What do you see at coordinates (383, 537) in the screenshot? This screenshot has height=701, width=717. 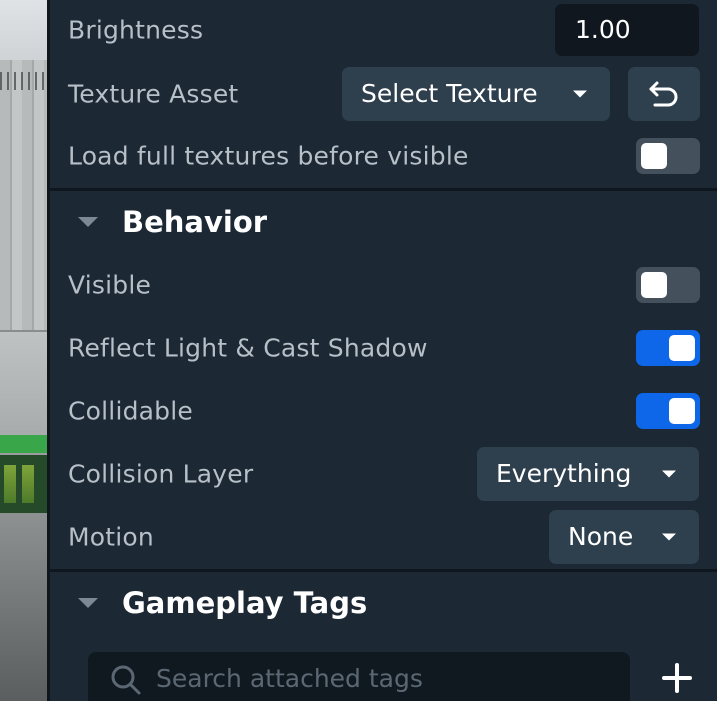 I see `motion-row: Motion None` at bounding box center [383, 537].